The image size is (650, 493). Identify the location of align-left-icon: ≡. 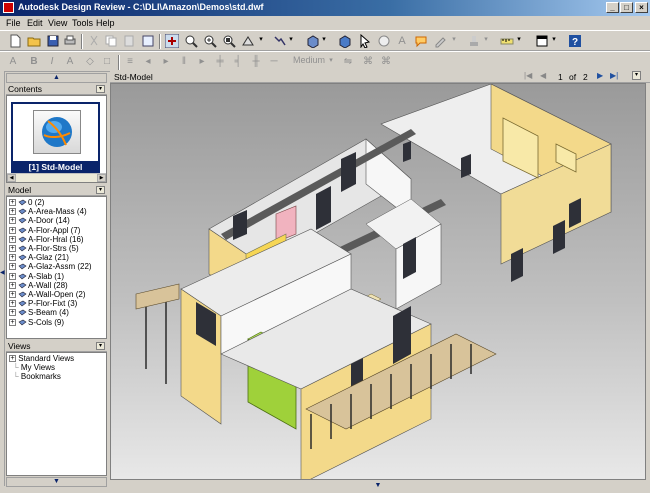
(130, 61).